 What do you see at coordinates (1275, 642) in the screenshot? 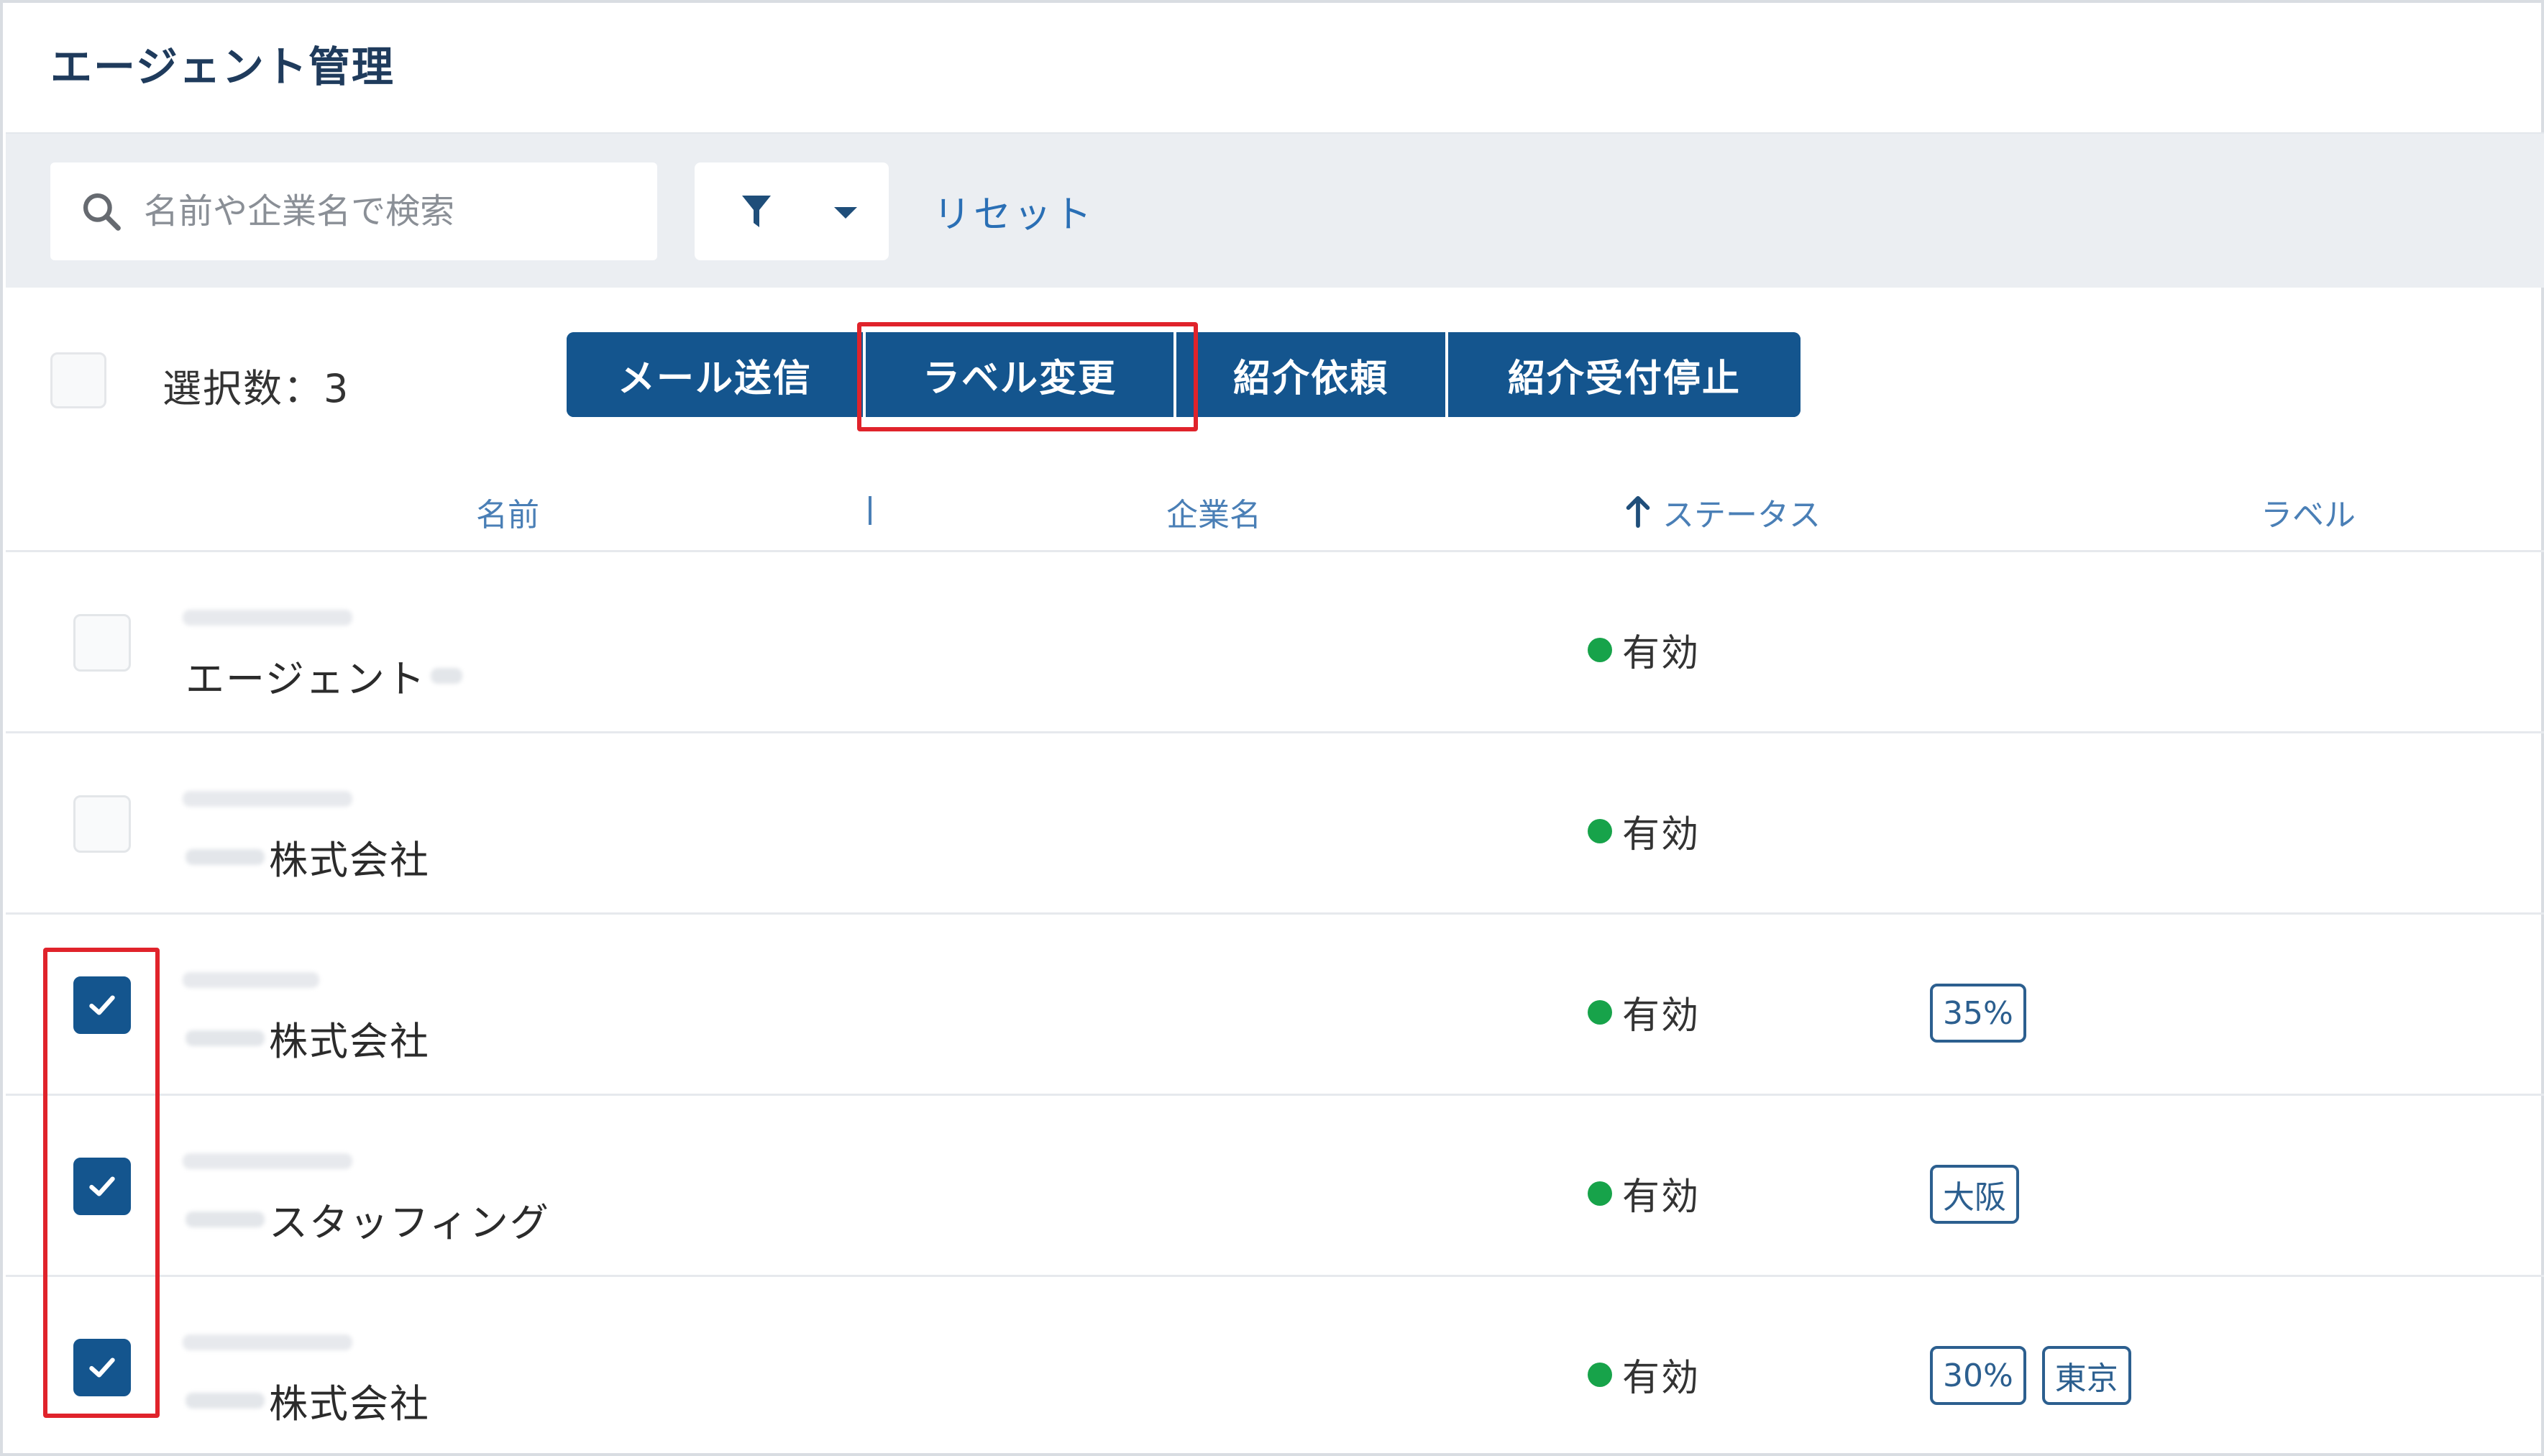
I see `table-row: エージェント 有効` at bounding box center [1275, 642].